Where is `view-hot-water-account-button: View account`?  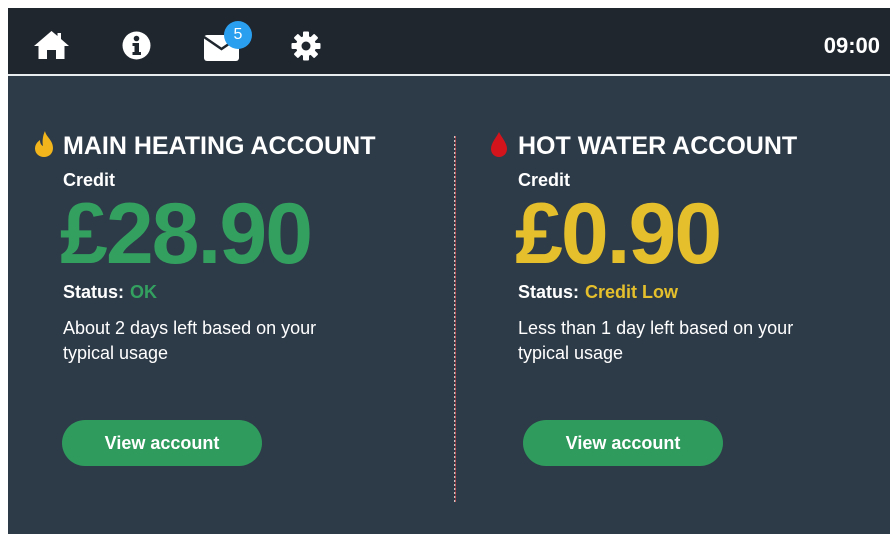 view-hot-water-account-button: View account is located at coordinates (623, 443).